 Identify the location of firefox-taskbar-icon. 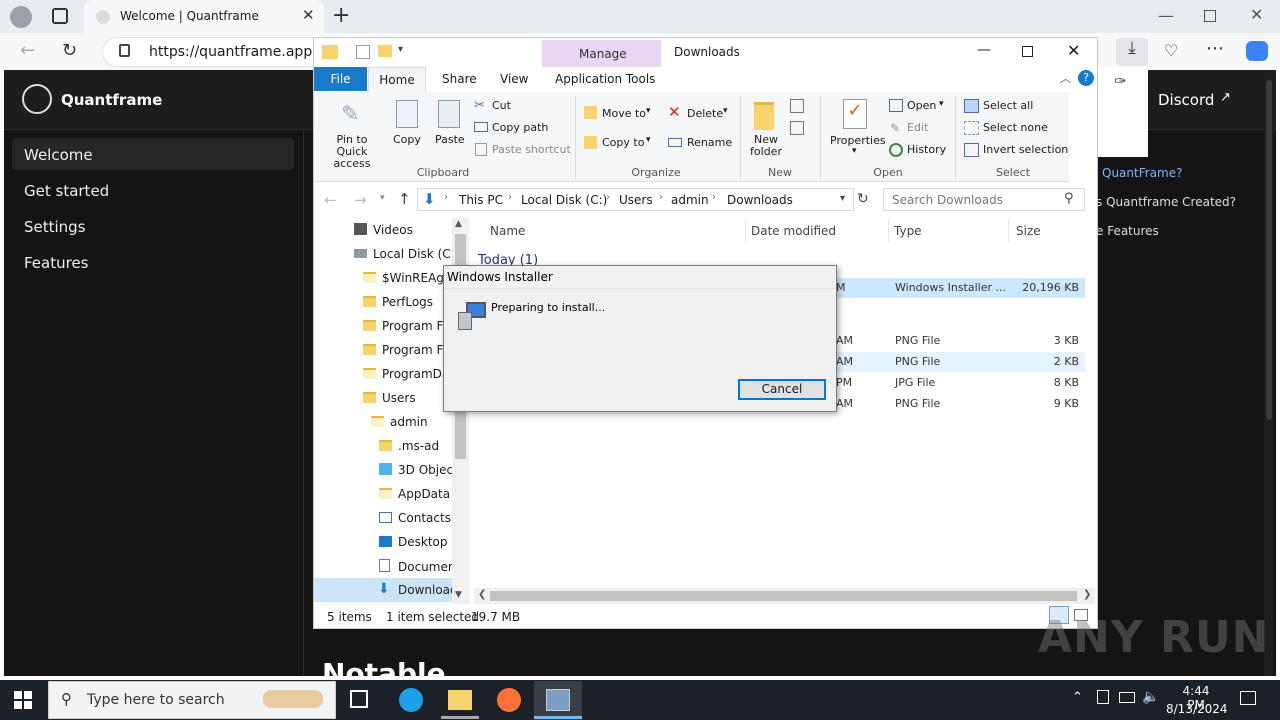
(509, 700).